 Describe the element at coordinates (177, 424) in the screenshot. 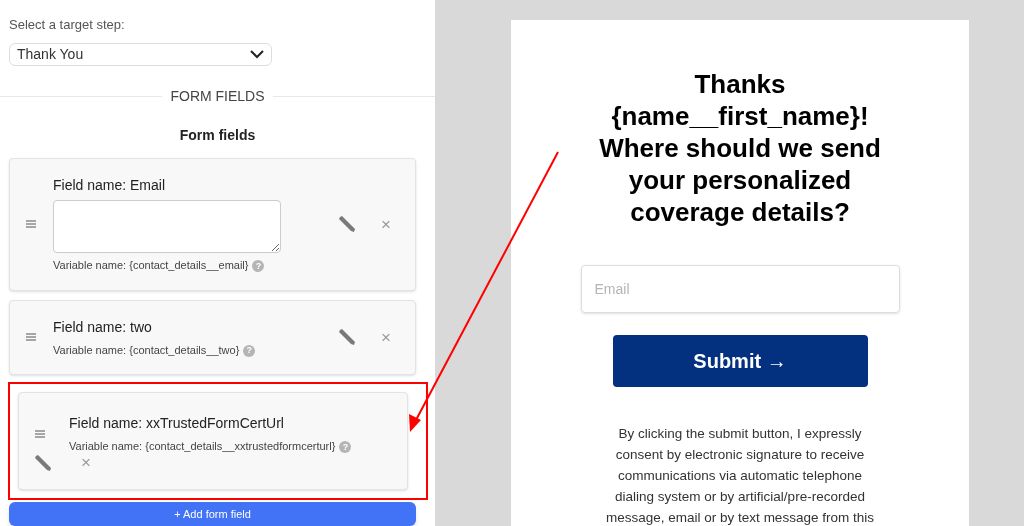

I see `field-name: Field name: xxTrustedFormCertUrl` at that location.